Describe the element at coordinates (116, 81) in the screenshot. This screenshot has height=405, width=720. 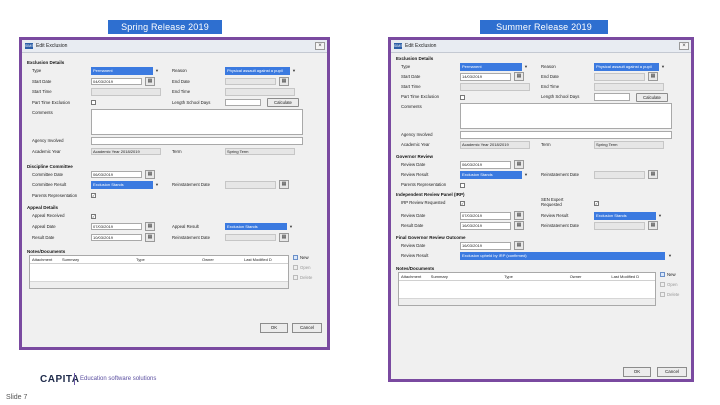
I see `start-date-field: 04/03/2019` at that location.